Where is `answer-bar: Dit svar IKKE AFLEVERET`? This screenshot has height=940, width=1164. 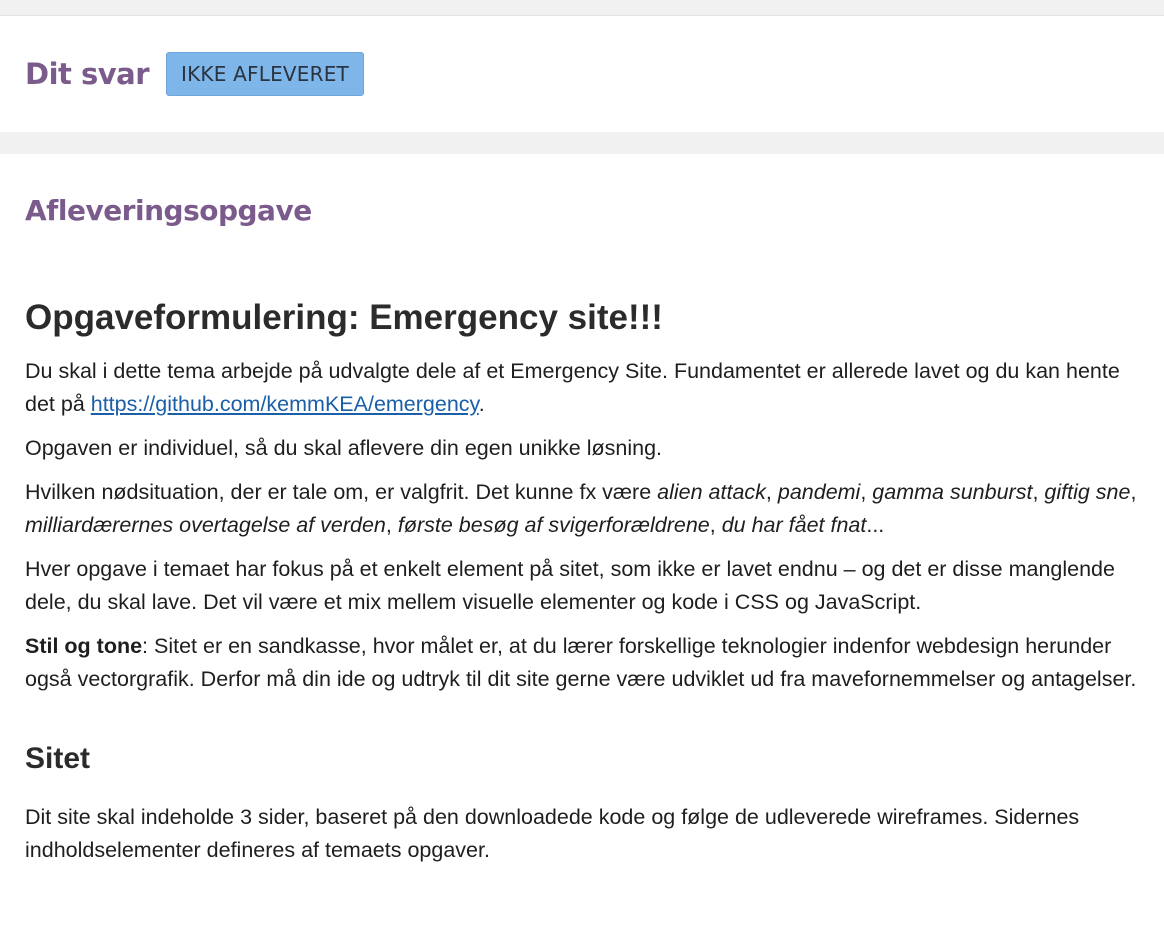
answer-bar: Dit svar IKKE AFLEVERET is located at coordinates (582, 74).